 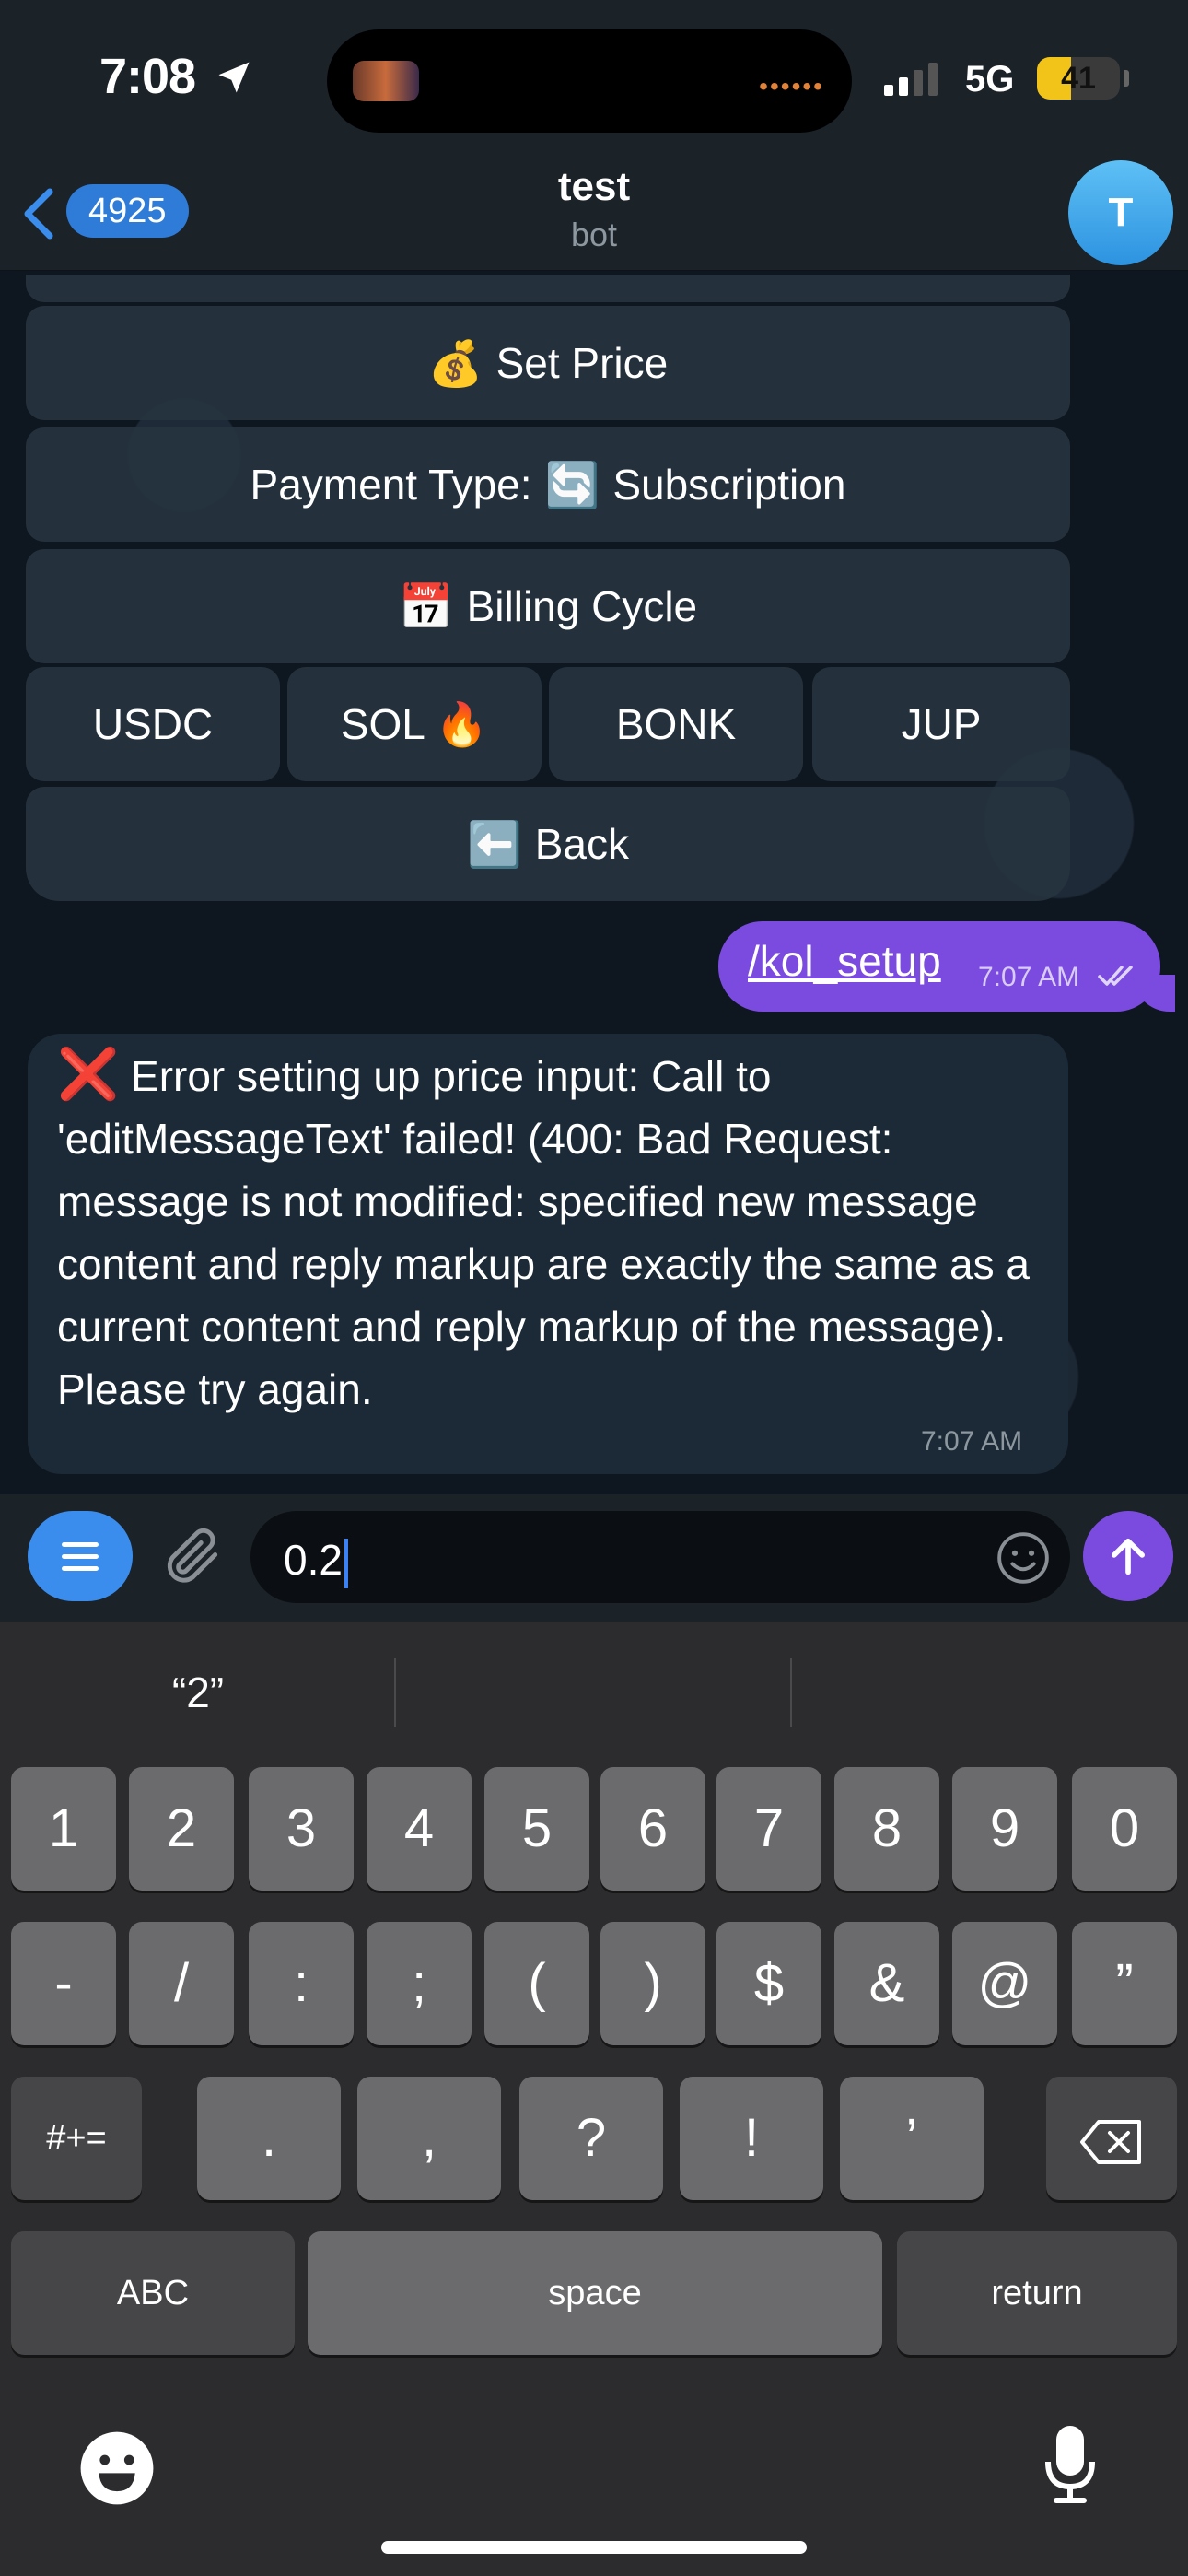 What do you see at coordinates (1023, 1558) in the screenshot?
I see `sticker-emoji-icon` at bounding box center [1023, 1558].